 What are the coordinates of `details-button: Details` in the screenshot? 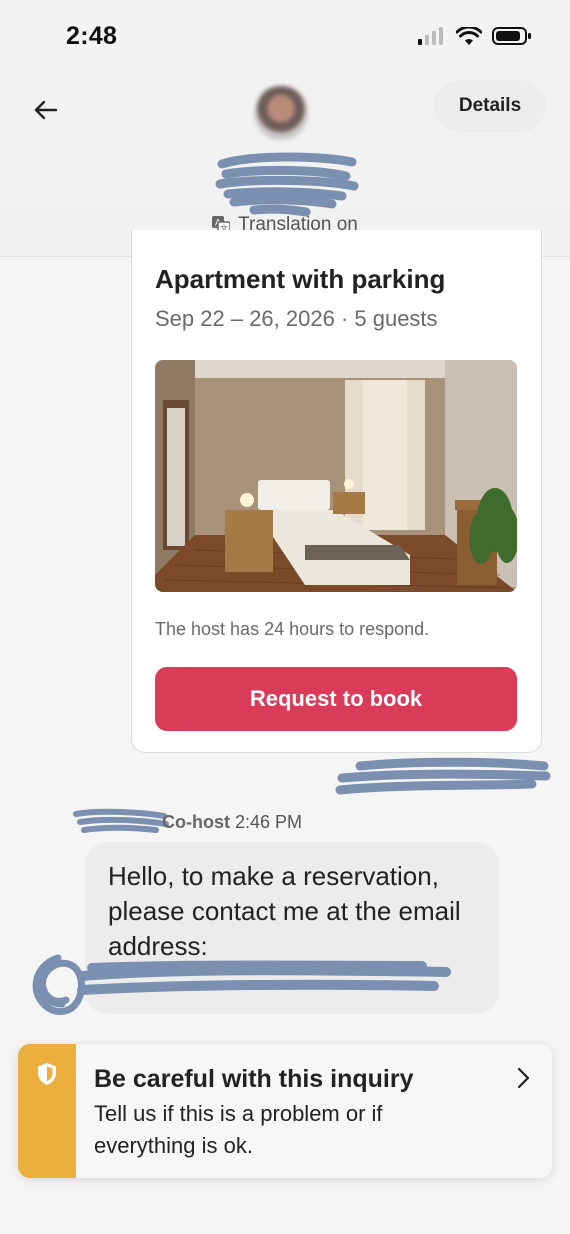 It's located at (490, 106).